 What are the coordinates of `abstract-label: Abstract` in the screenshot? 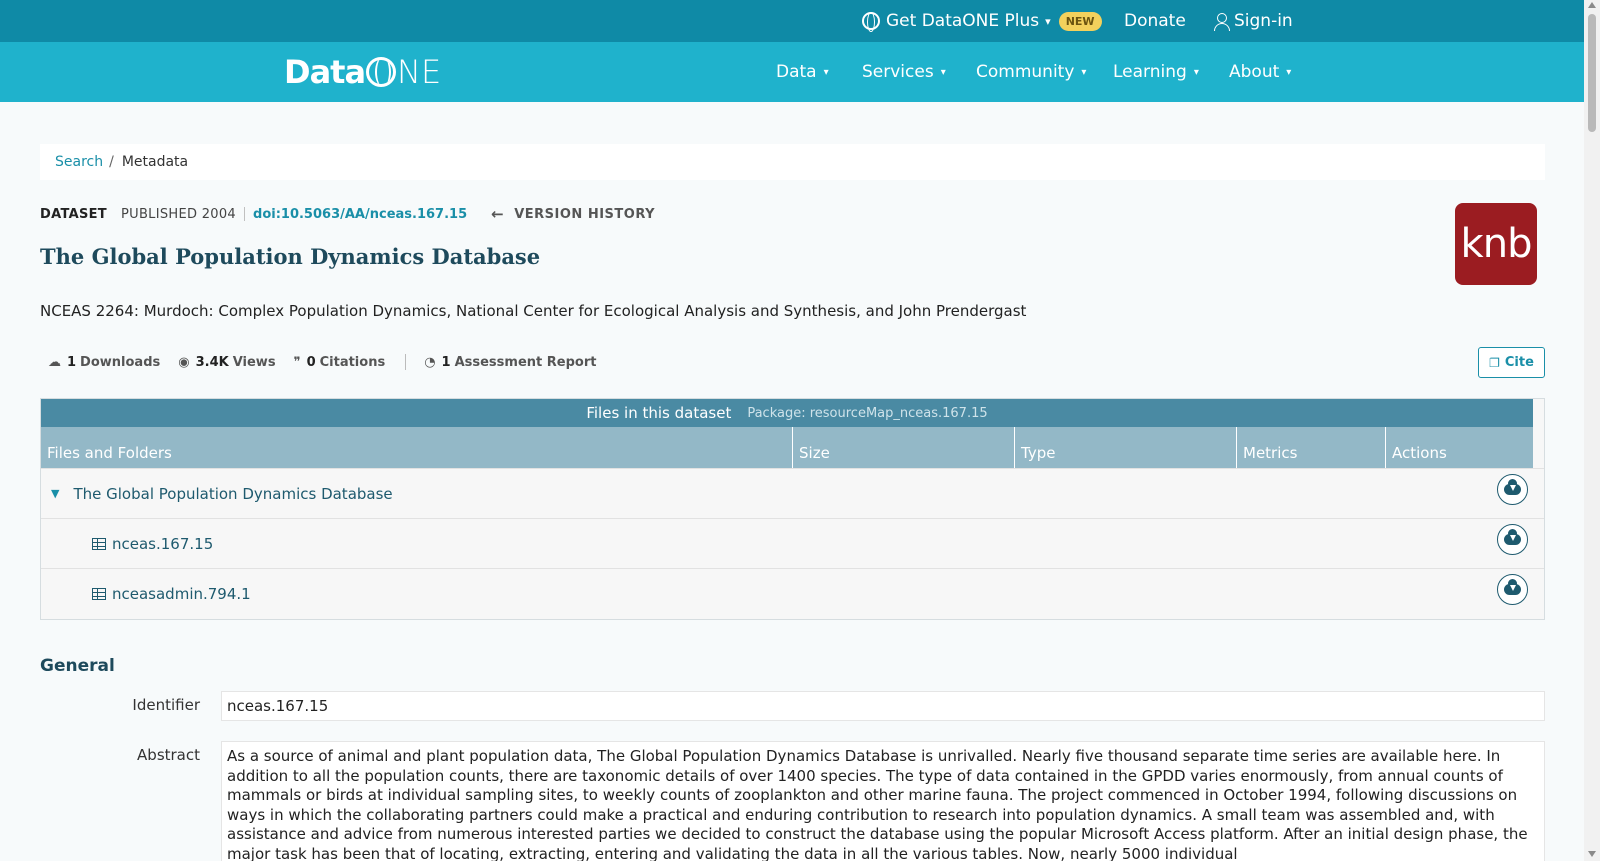 It's located at (168, 755).